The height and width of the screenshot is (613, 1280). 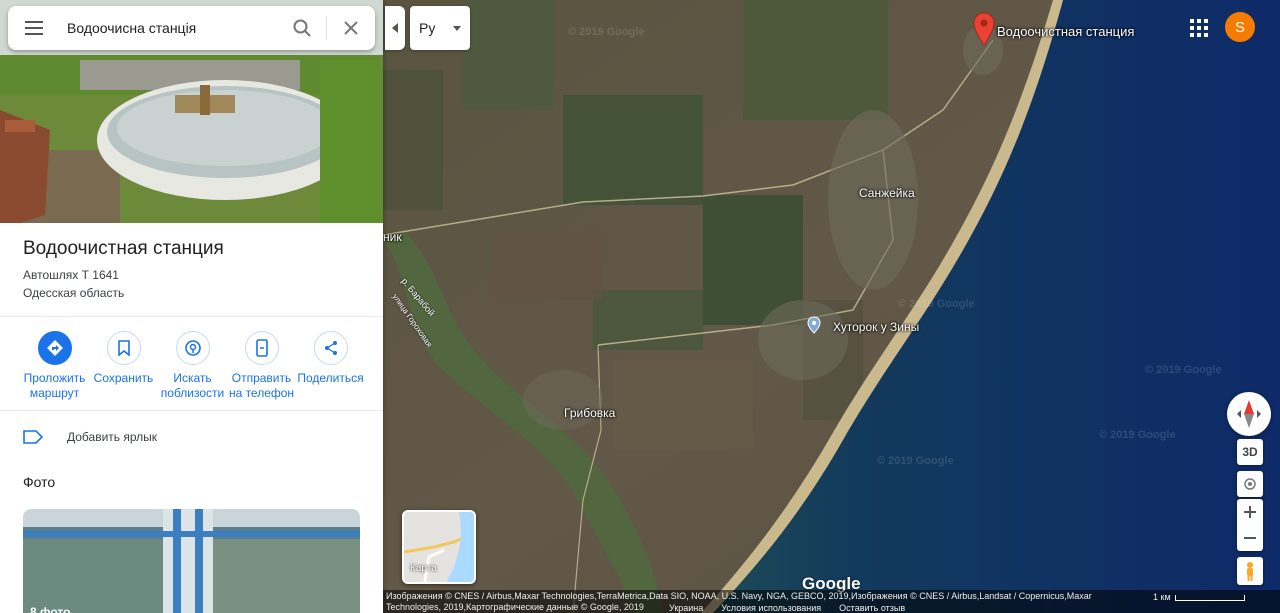 I want to click on nearby-button: Искать поблизости, so click(x=192, y=366).